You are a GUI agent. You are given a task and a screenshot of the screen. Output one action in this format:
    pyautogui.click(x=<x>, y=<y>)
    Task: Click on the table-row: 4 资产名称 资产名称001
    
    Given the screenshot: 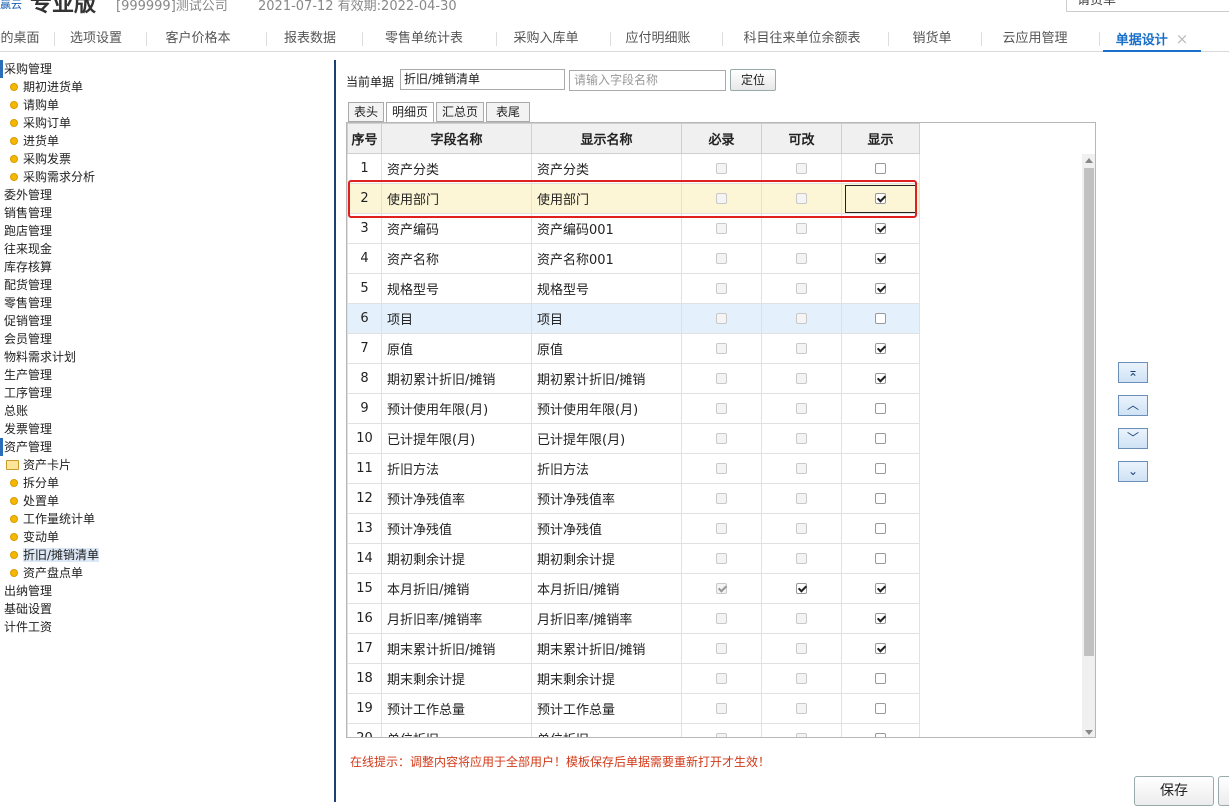 What is the action you would take?
    pyautogui.click(x=633, y=258)
    